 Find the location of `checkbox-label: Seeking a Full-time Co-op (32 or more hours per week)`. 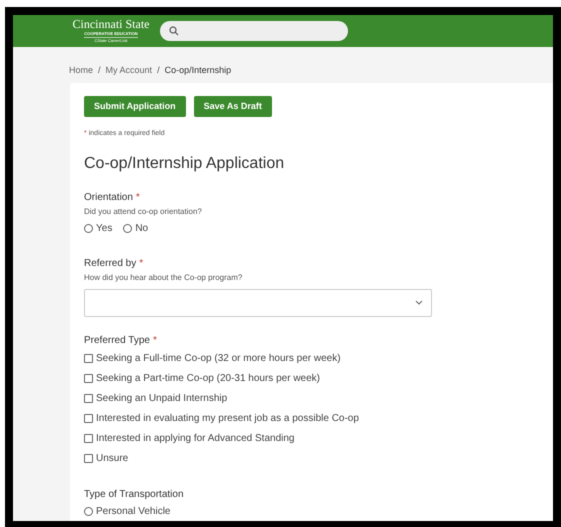

checkbox-label: Seeking a Full-time Co-op (32 or more hours per week) is located at coordinates (218, 359).